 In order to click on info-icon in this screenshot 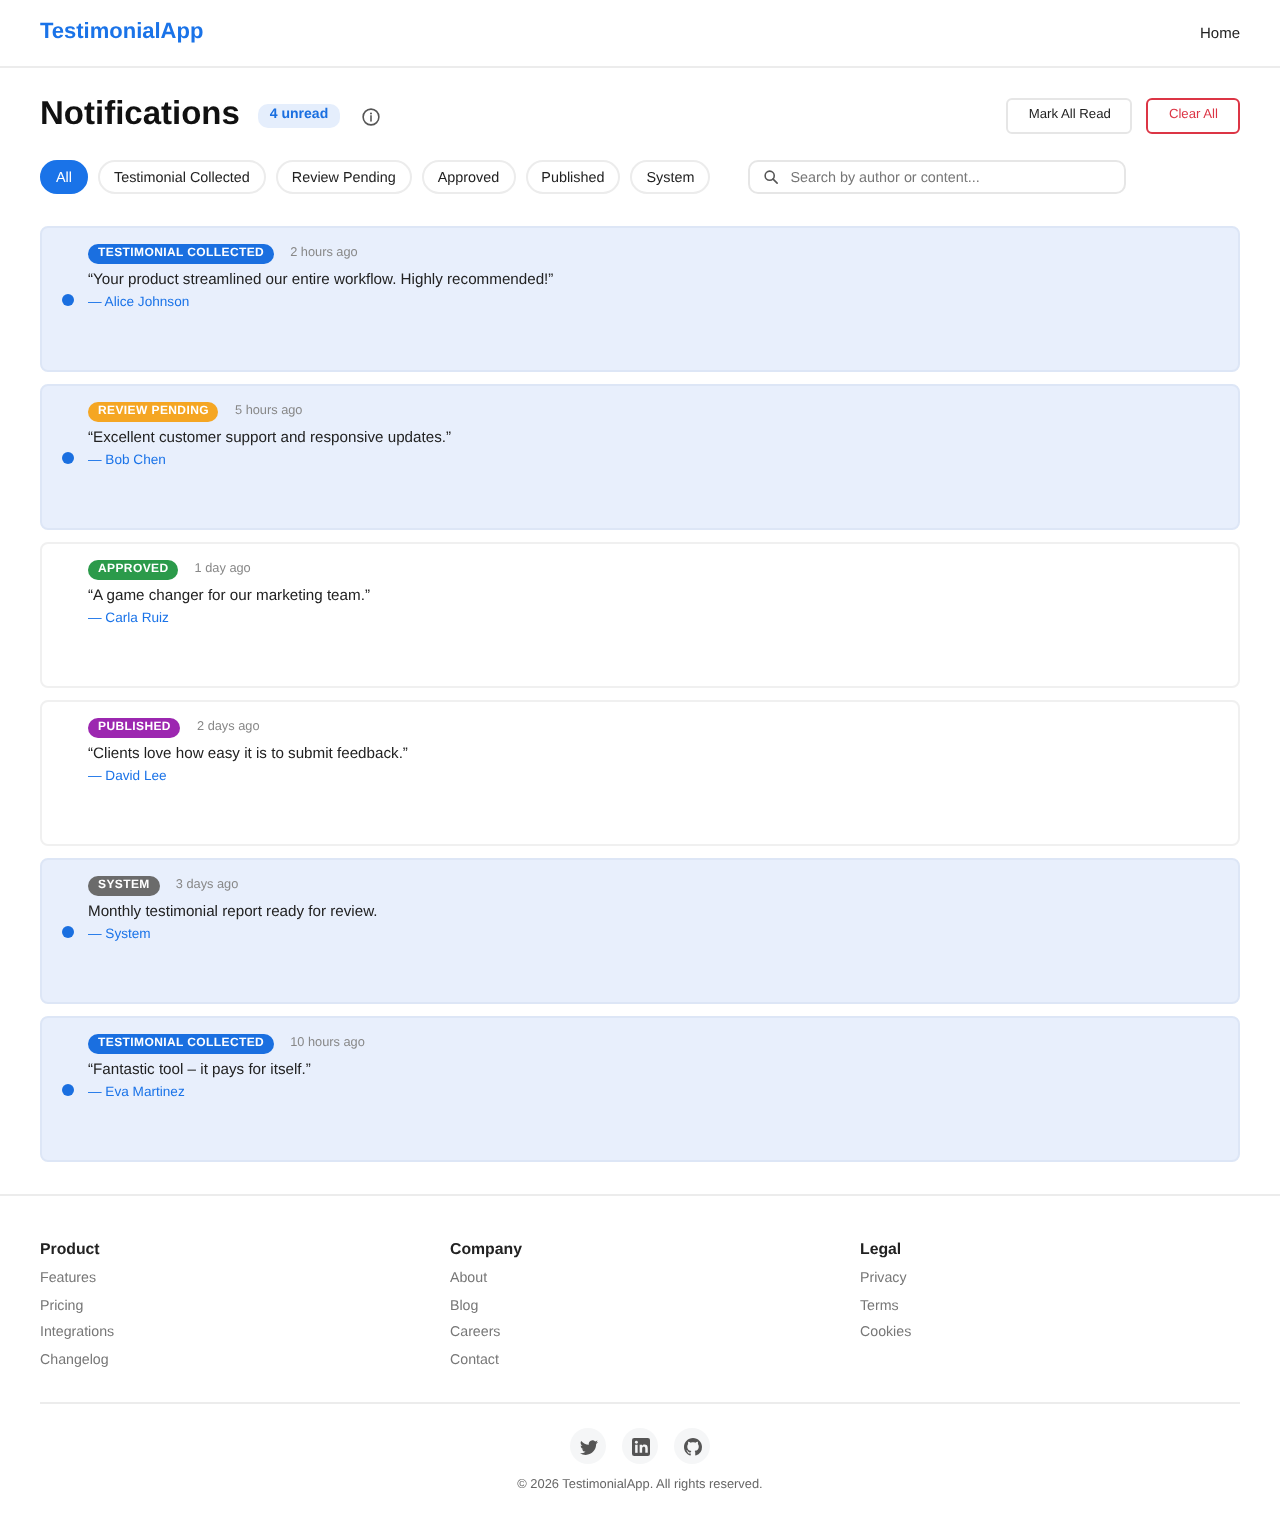, I will do `click(371, 116)`.